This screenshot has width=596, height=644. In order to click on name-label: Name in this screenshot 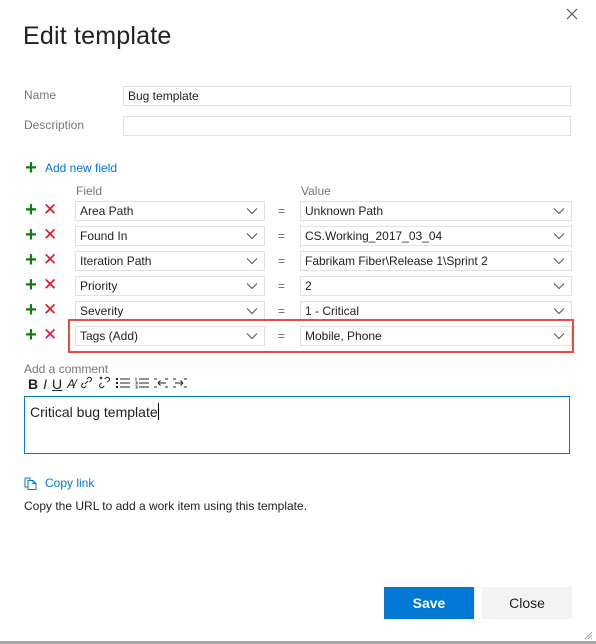, I will do `click(40, 95)`.